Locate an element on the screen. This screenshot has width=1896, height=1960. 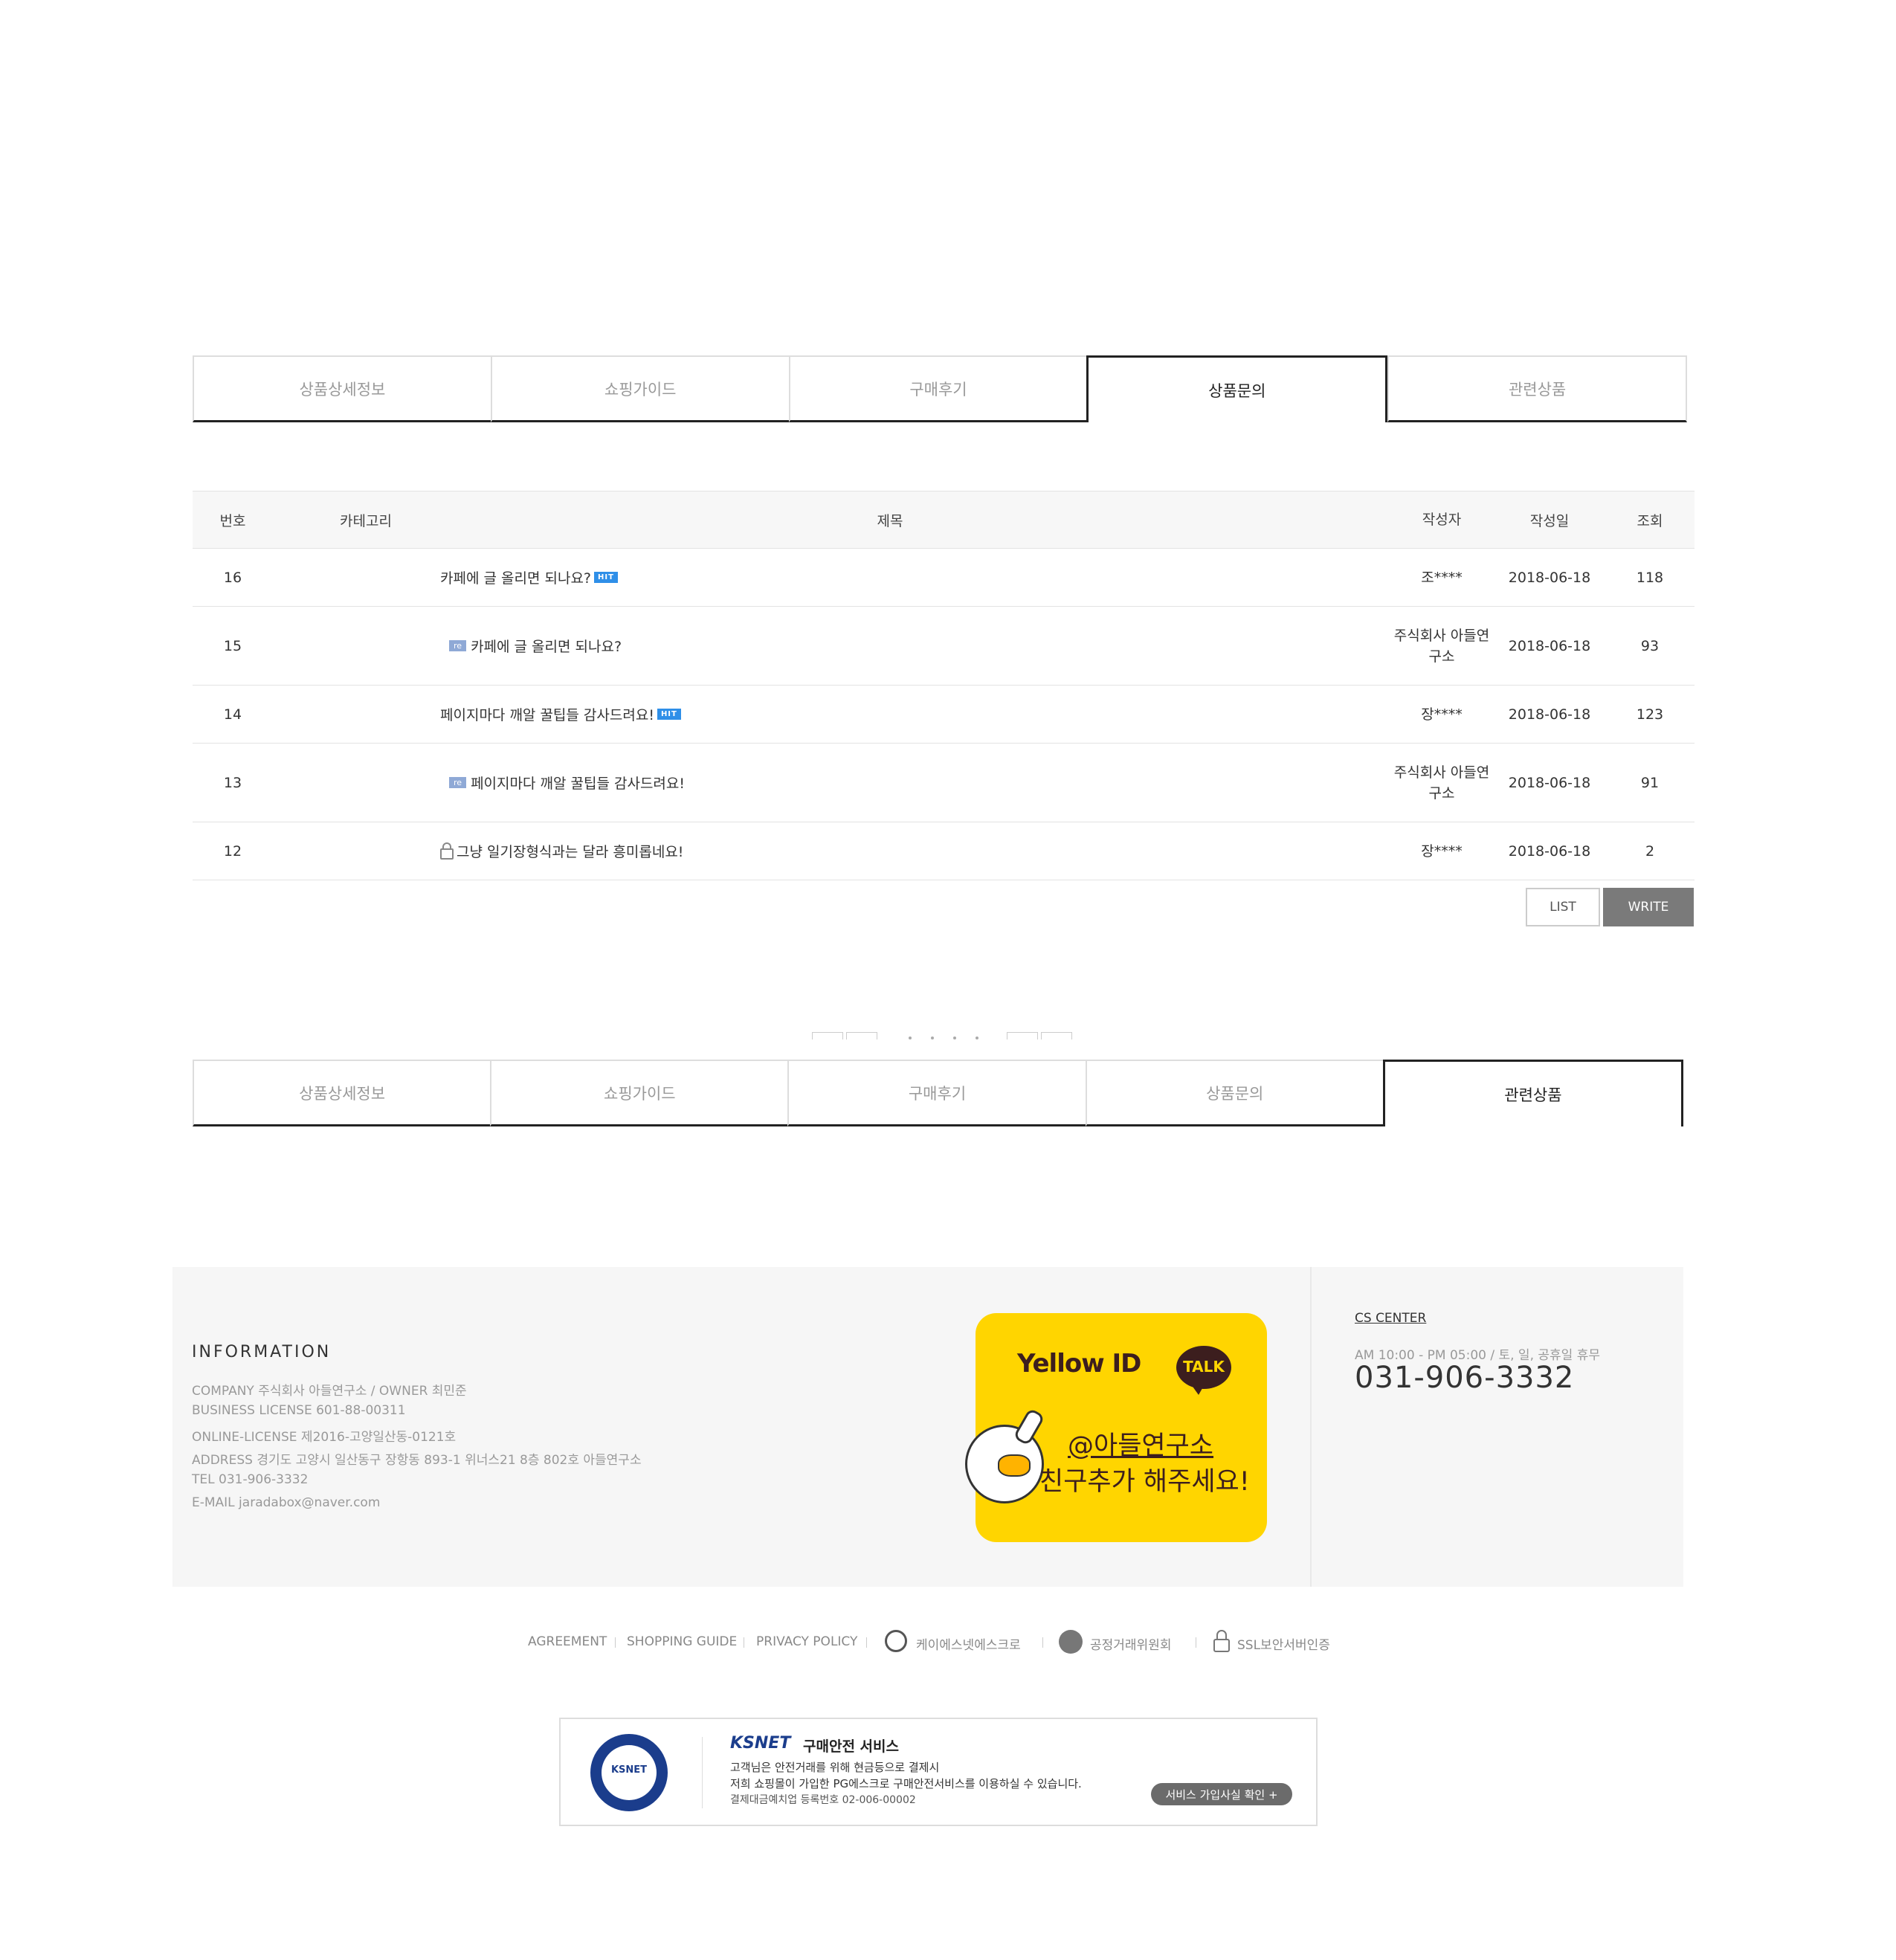
ksnet-verify-button: 서비스 가입사실 확인 + is located at coordinates (1221, 1794).